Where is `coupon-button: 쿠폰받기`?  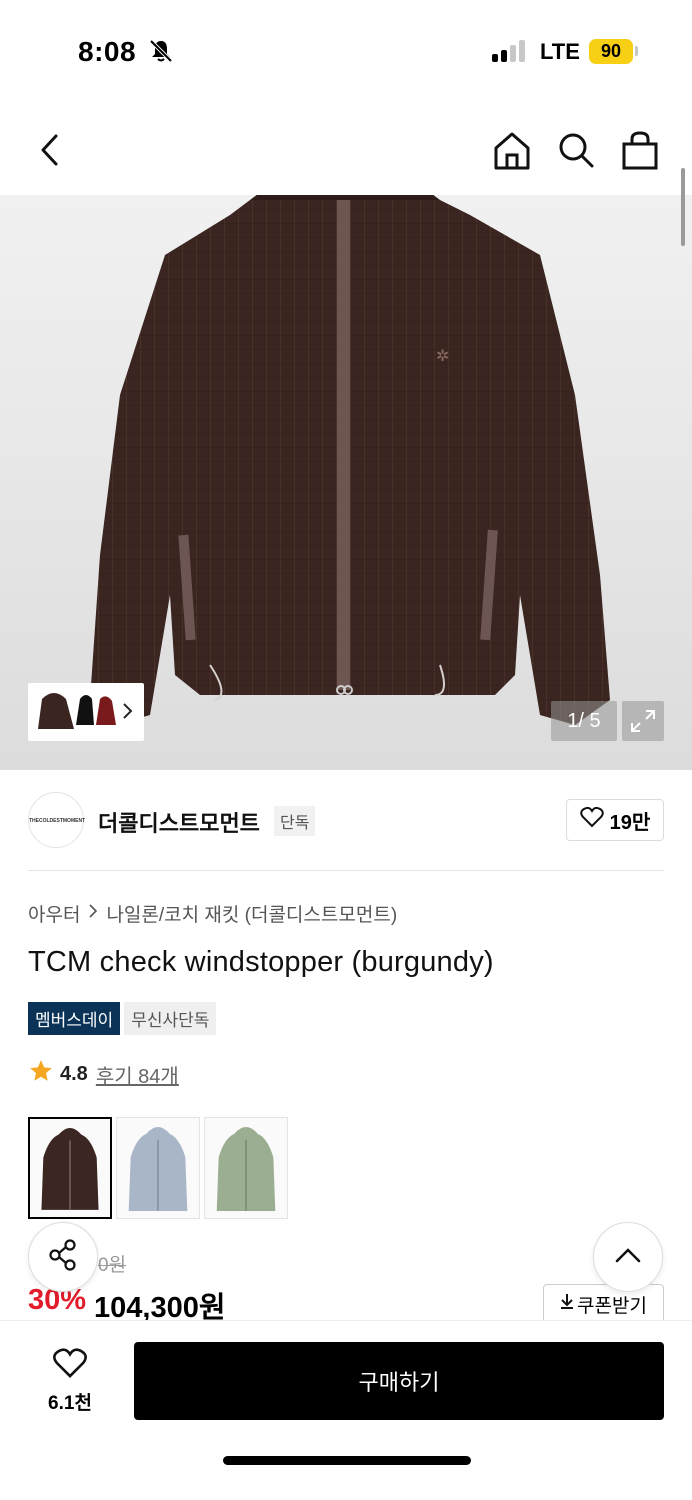
coupon-button: 쿠폰받기 is located at coordinates (603, 1304).